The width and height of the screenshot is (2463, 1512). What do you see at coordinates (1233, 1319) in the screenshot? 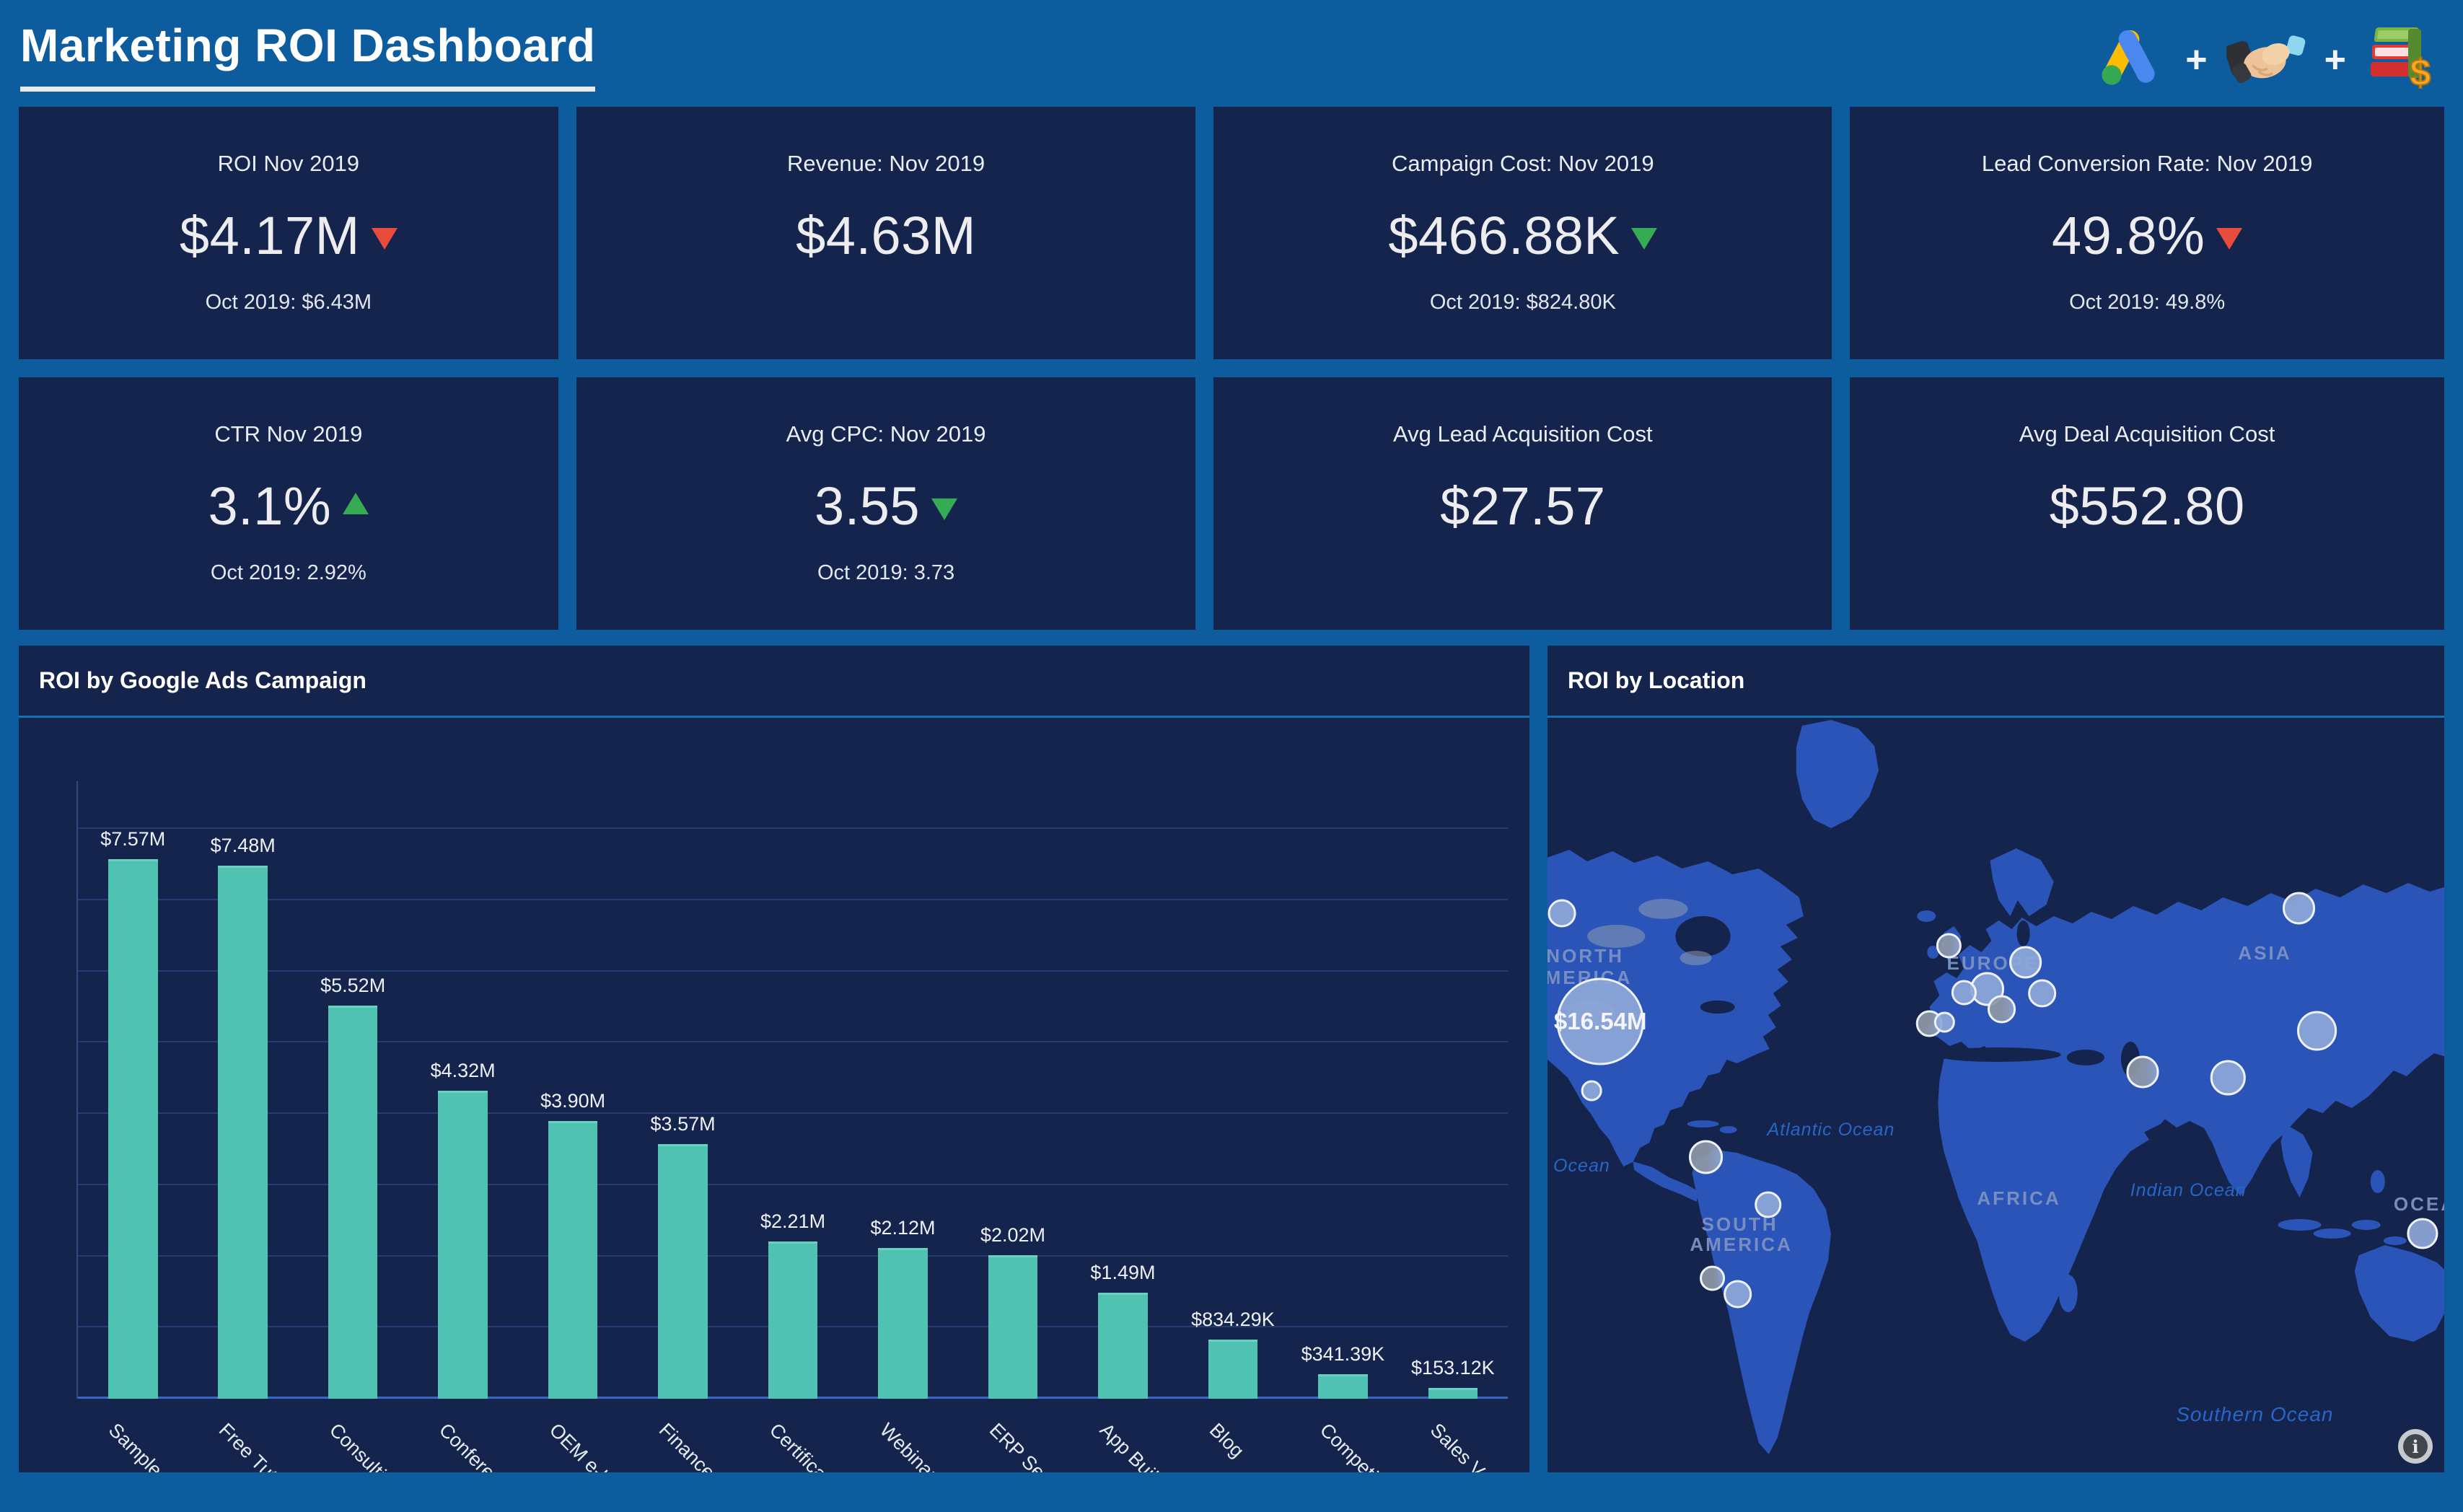
I see `bar-value-label: $834.29K` at bounding box center [1233, 1319].